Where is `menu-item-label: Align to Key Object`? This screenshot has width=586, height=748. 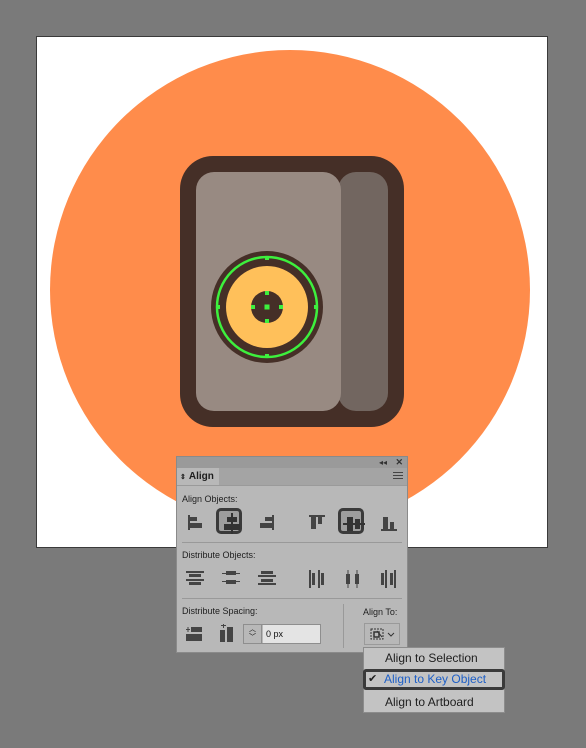
menu-item-label: Align to Key Object is located at coordinates (435, 679).